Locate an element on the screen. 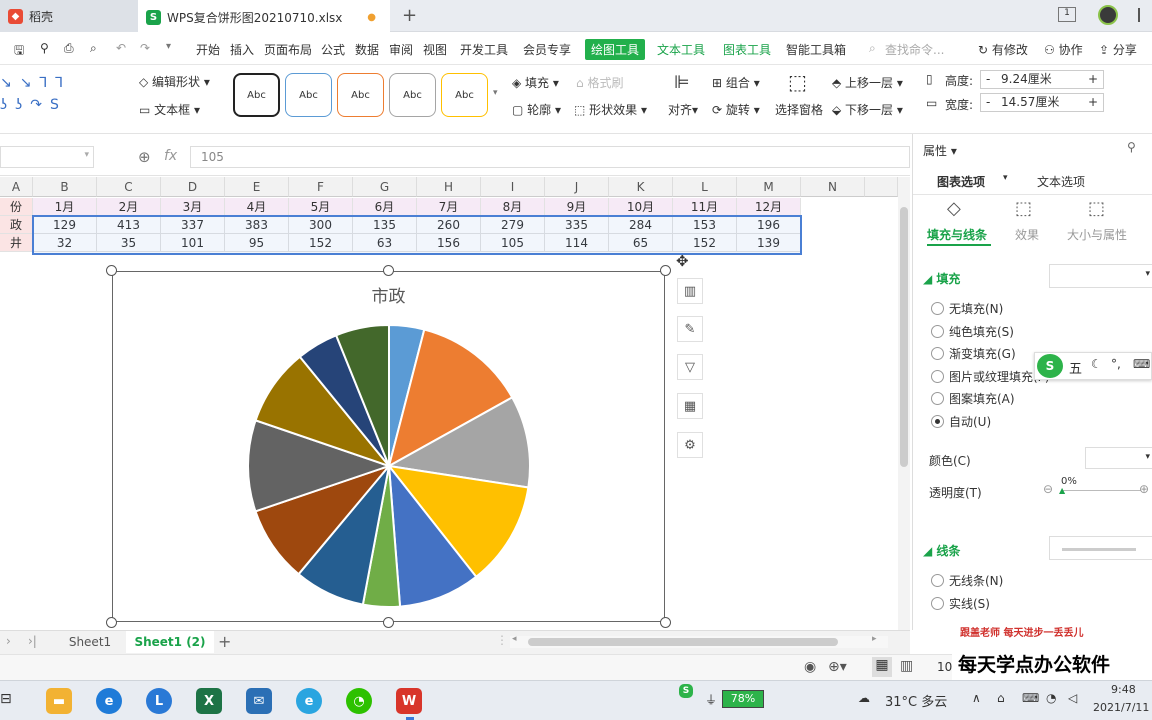  share-button: ⇪ 分享 is located at coordinates (1118, 49).